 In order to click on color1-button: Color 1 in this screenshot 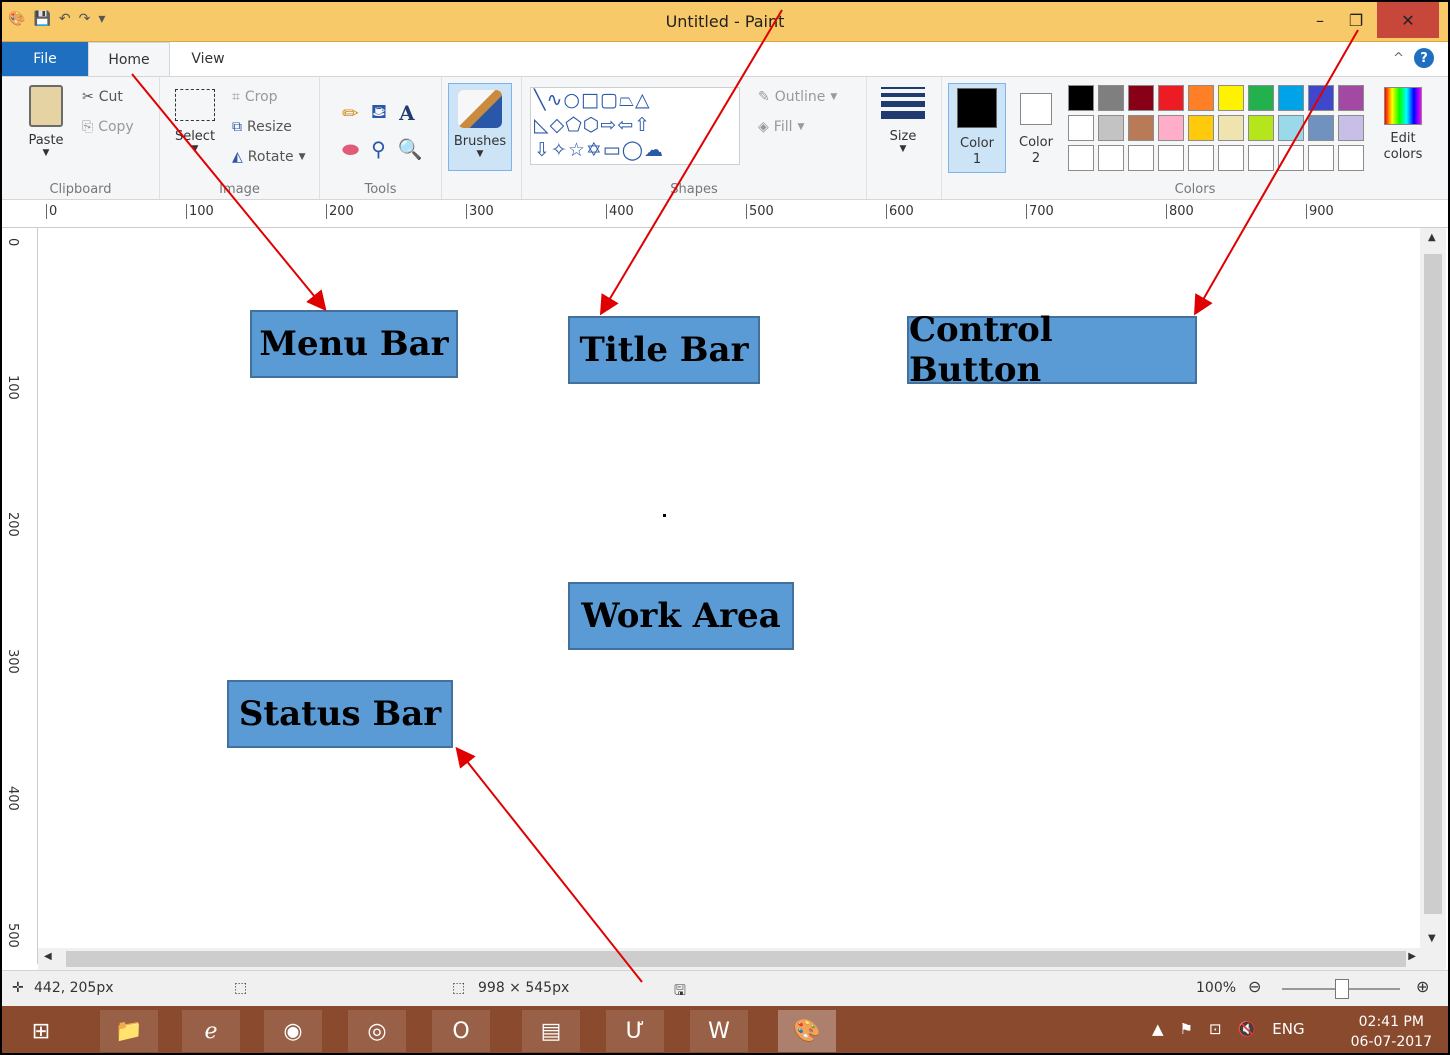, I will do `click(977, 128)`.